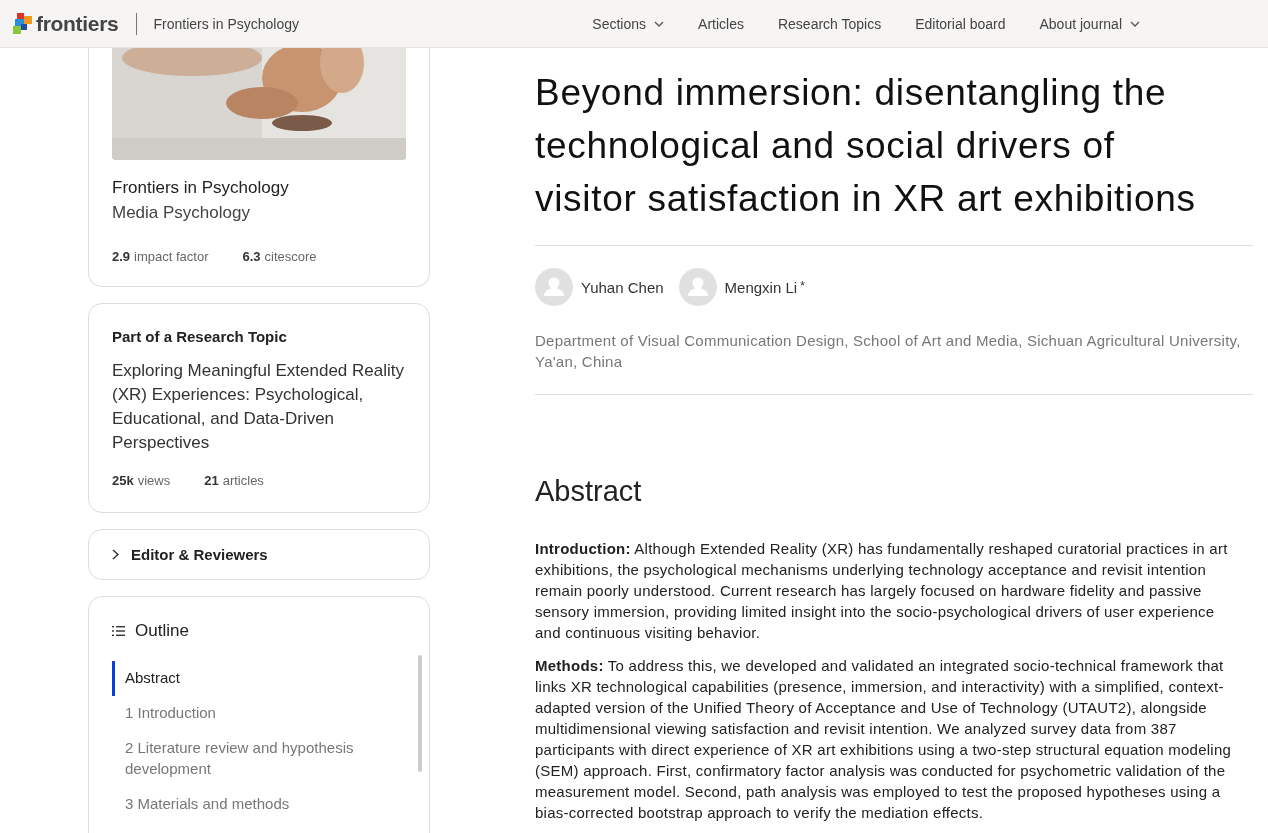  I want to click on section-name: Media Psychology, so click(259, 213).